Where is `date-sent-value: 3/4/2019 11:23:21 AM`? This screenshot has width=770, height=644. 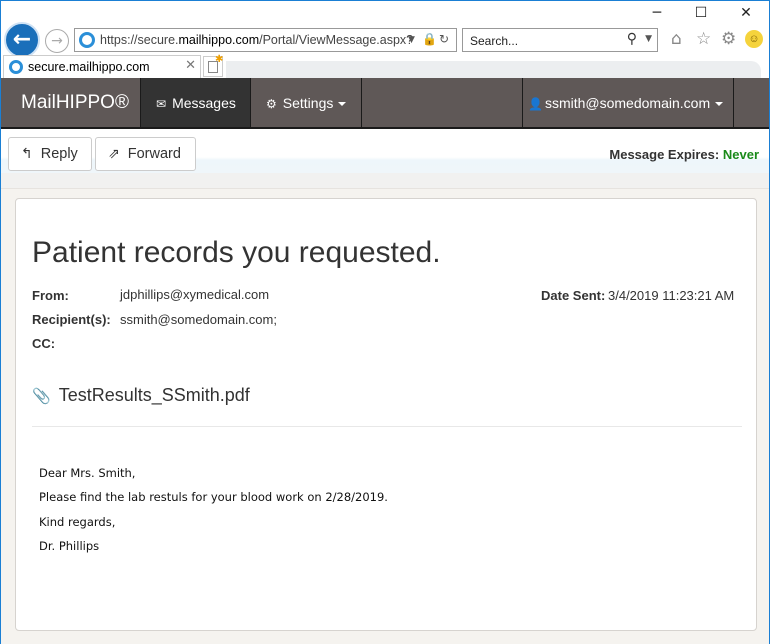
date-sent-value: 3/4/2019 11:23:21 AM is located at coordinates (671, 295).